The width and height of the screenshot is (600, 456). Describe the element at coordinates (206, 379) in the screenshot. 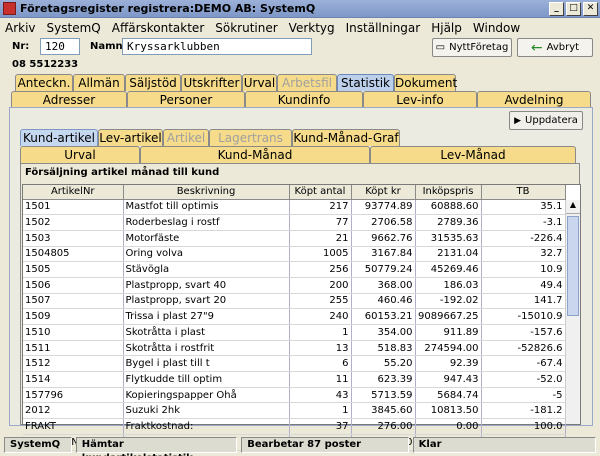

I see `table-cell: Flytkudde till optim` at that location.